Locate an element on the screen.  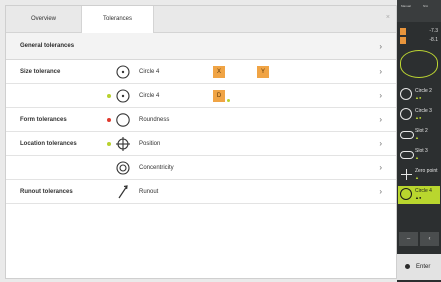
sidebar-header: Manual N/A is located at coordinates (419, 11).